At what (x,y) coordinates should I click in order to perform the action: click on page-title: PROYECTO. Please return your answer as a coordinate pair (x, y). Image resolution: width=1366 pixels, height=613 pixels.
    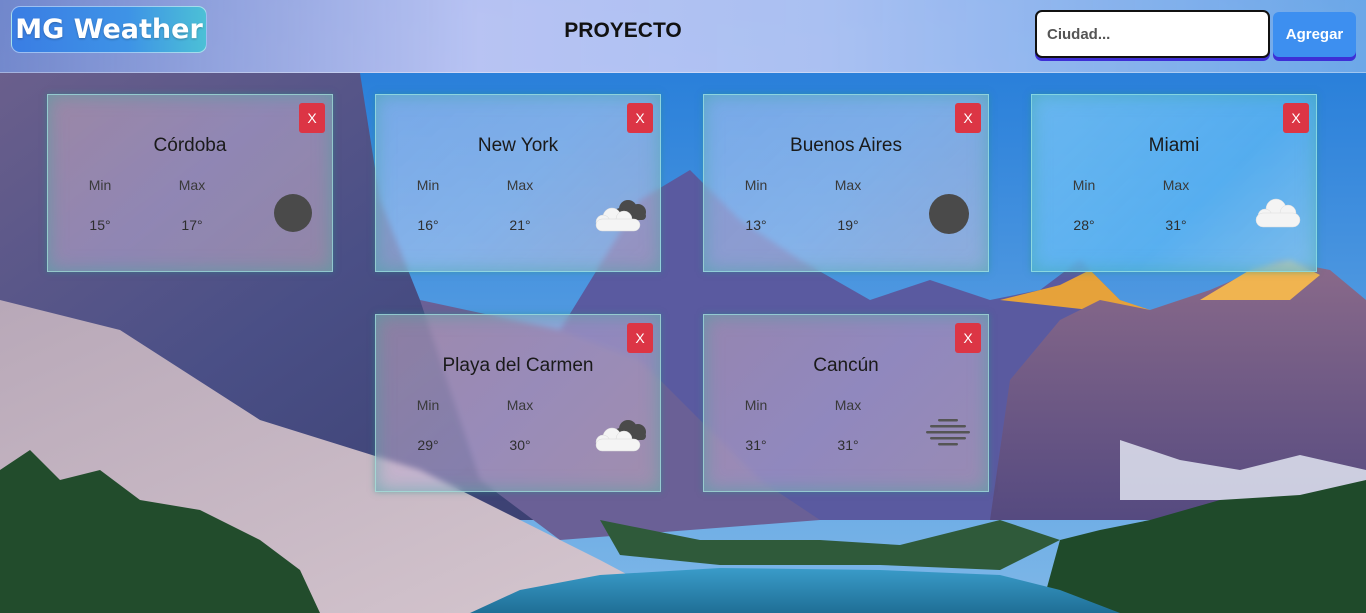
    Looking at the image, I should click on (623, 30).